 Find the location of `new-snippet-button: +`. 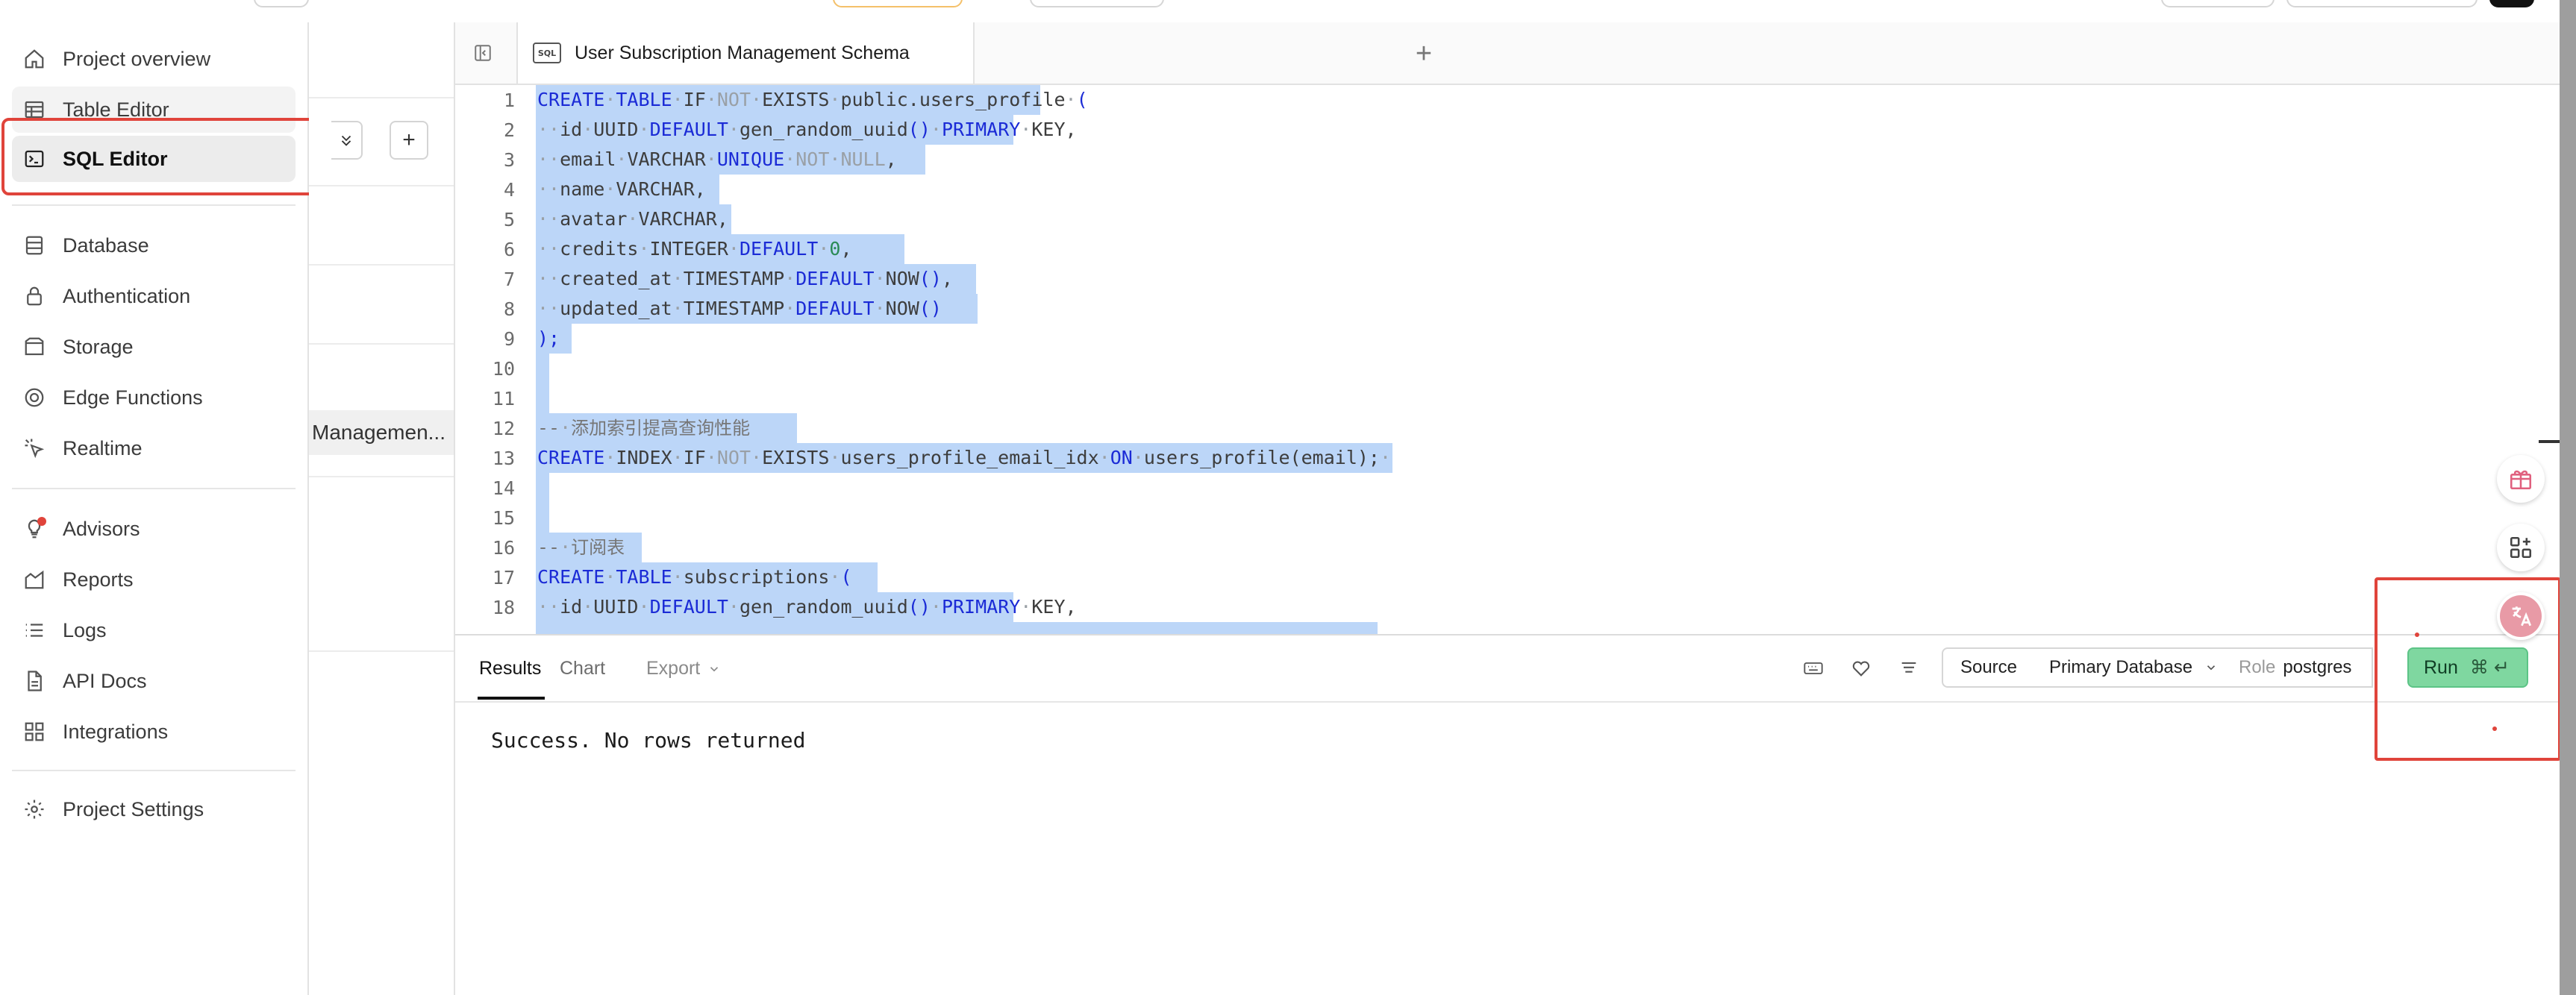

new-snippet-button: + is located at coordinates (409, 140).